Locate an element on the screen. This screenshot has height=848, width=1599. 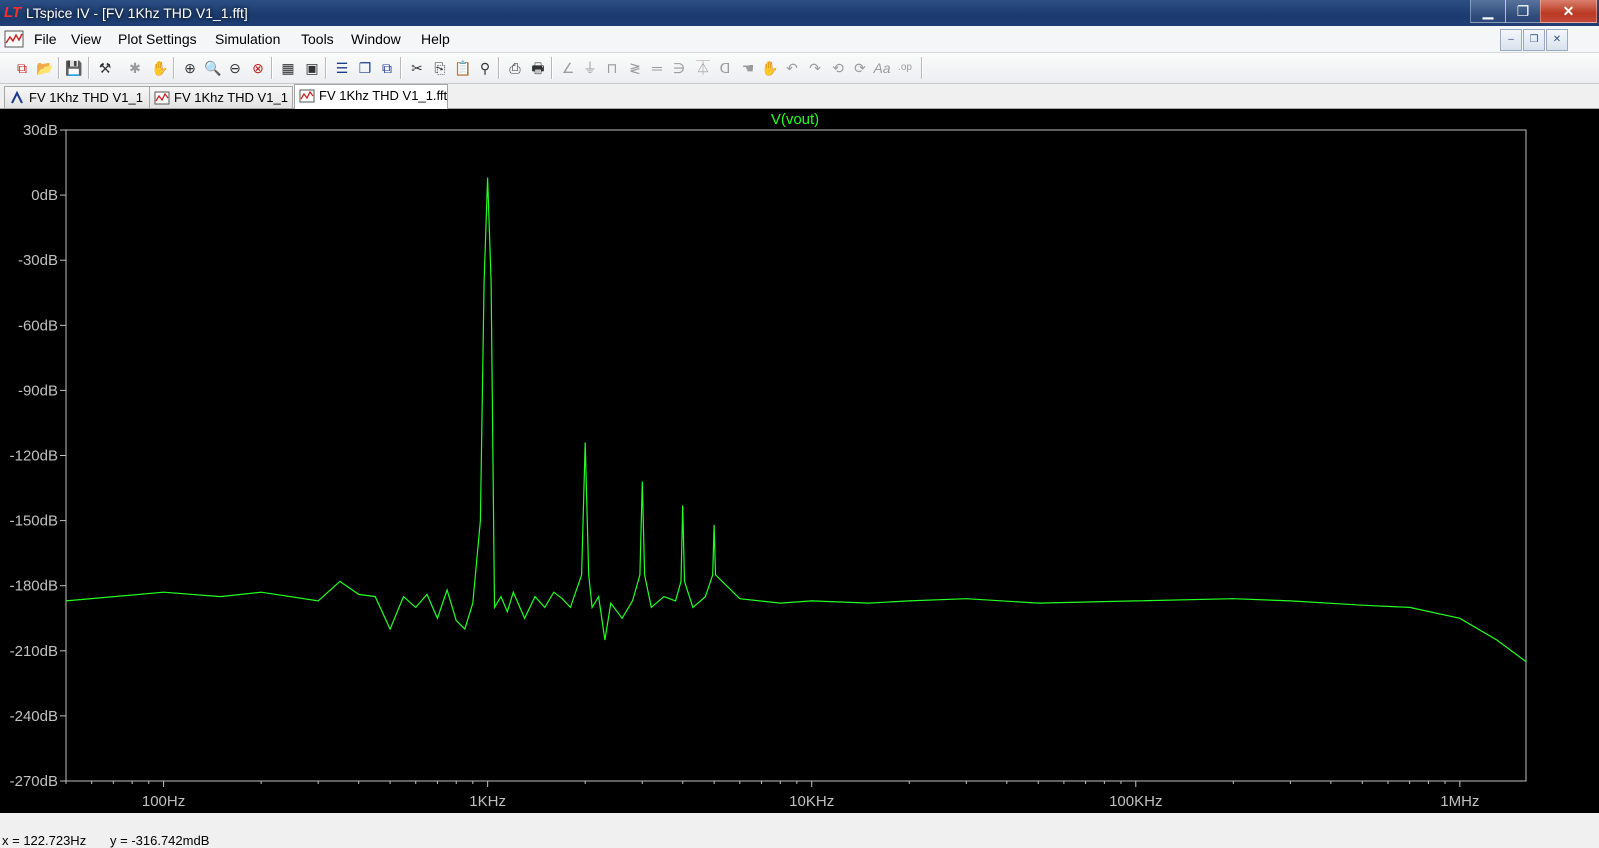
capacitor-icon: ═ is located at coordinates (657, 68).